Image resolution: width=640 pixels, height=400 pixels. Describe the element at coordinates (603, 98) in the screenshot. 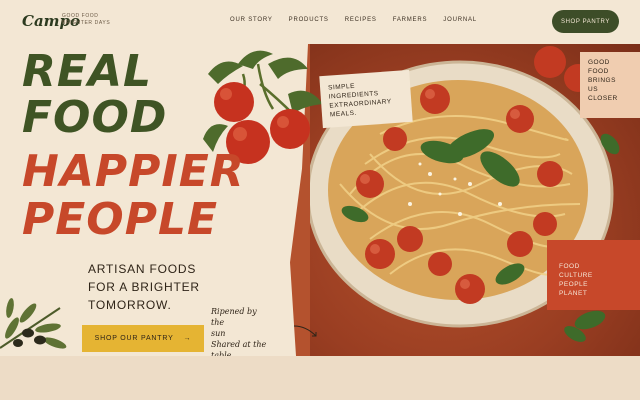

I see `note-line: CLOSER` at that location.